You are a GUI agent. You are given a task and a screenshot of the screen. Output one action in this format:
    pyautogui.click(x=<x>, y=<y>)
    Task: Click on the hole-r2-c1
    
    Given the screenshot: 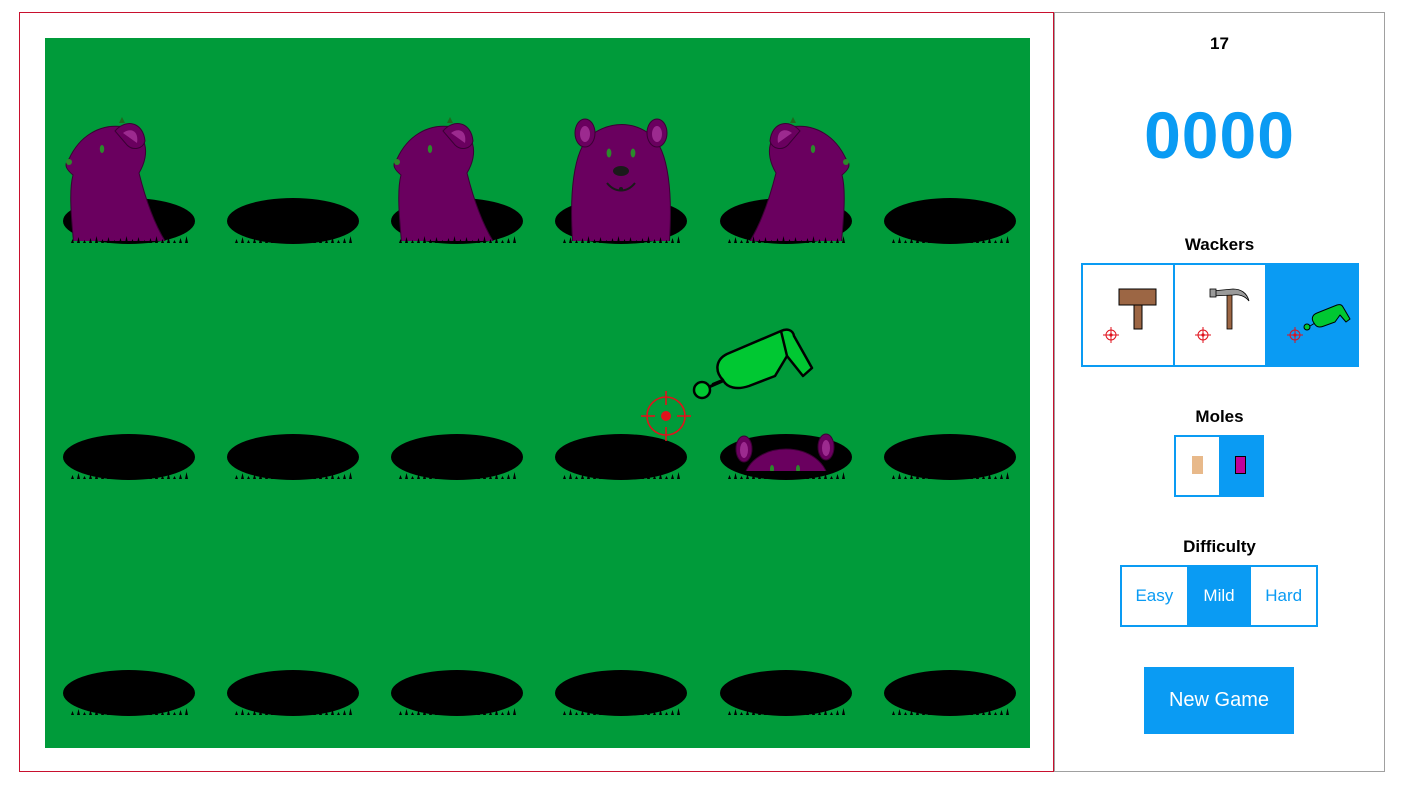 What is the action you would take?
    pyautogui.click(x=307, y=655)
    